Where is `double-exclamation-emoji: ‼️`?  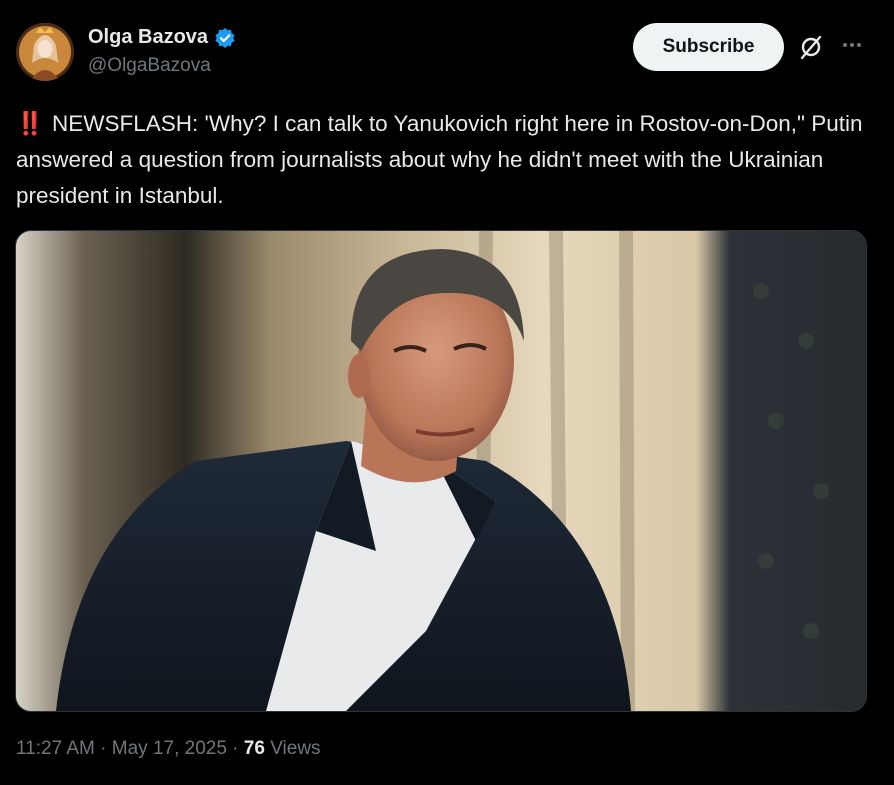
double-exclamation-emoji: ‼️ is located at coordinates (30, 123).